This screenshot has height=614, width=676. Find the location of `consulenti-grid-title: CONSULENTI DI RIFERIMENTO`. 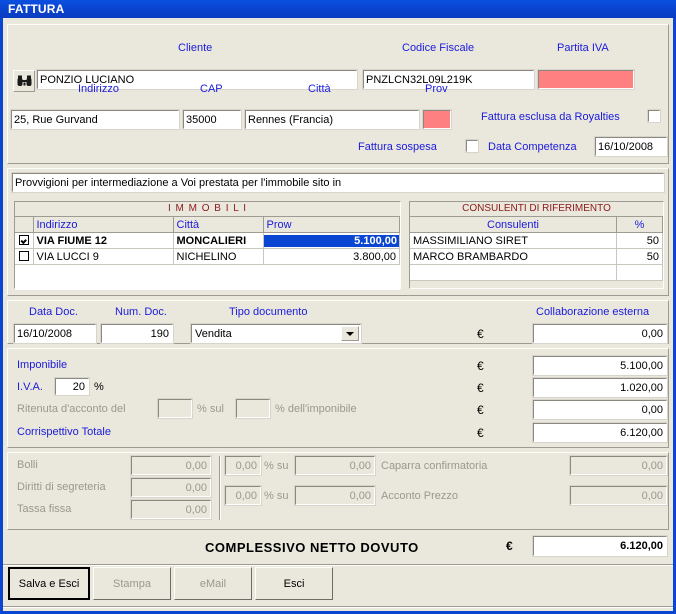

consulenti-grid-title: CONSULENTI DI RIFERIMENTO is located at coordinates (536, 209).